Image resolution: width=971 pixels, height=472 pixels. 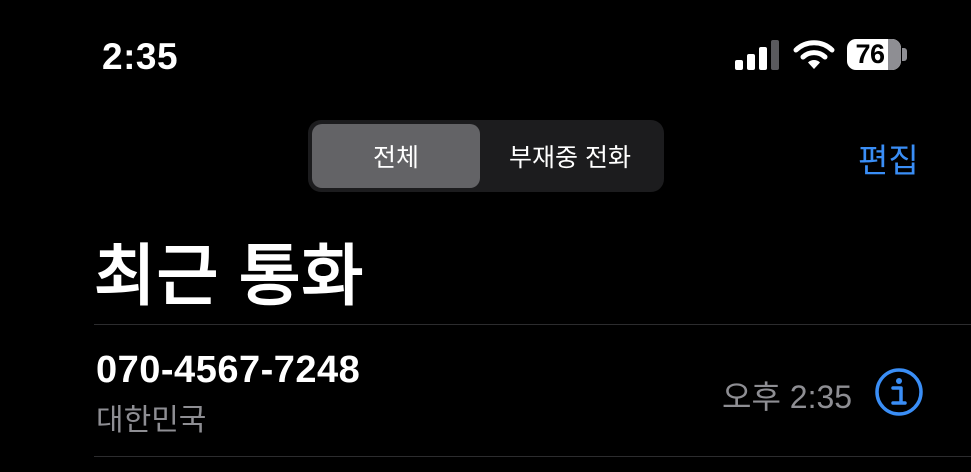 What do you see at coordinates (140, 56) in the screenshot?
I see `status-time: 2:35` at bounding box center [140, 56].